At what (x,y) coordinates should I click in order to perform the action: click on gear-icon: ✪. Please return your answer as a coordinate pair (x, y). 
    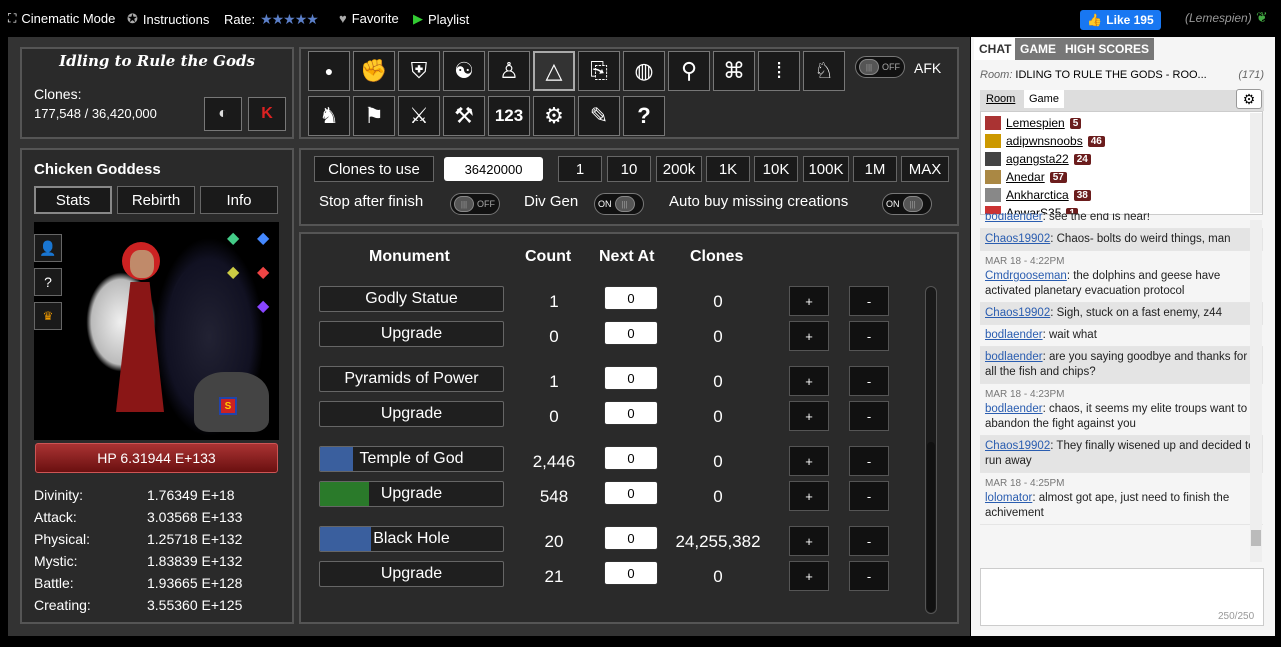
    Looking at the image, I should click on (132, 18).